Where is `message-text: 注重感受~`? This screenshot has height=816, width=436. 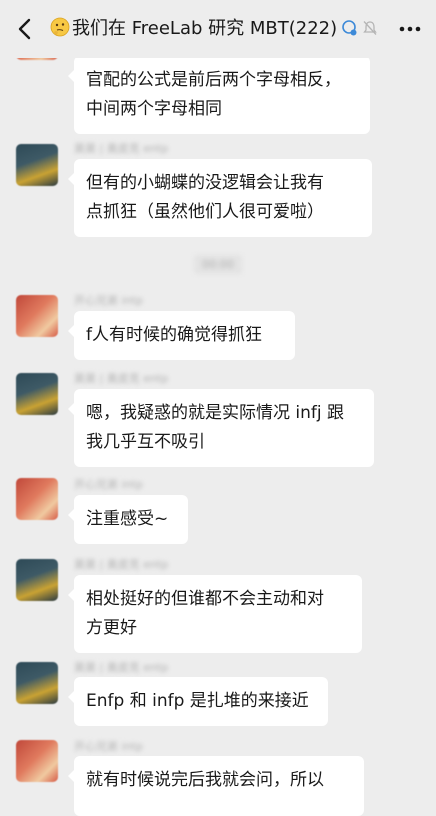 message-text: 注重感受~ is located at coordinates (127, 519).